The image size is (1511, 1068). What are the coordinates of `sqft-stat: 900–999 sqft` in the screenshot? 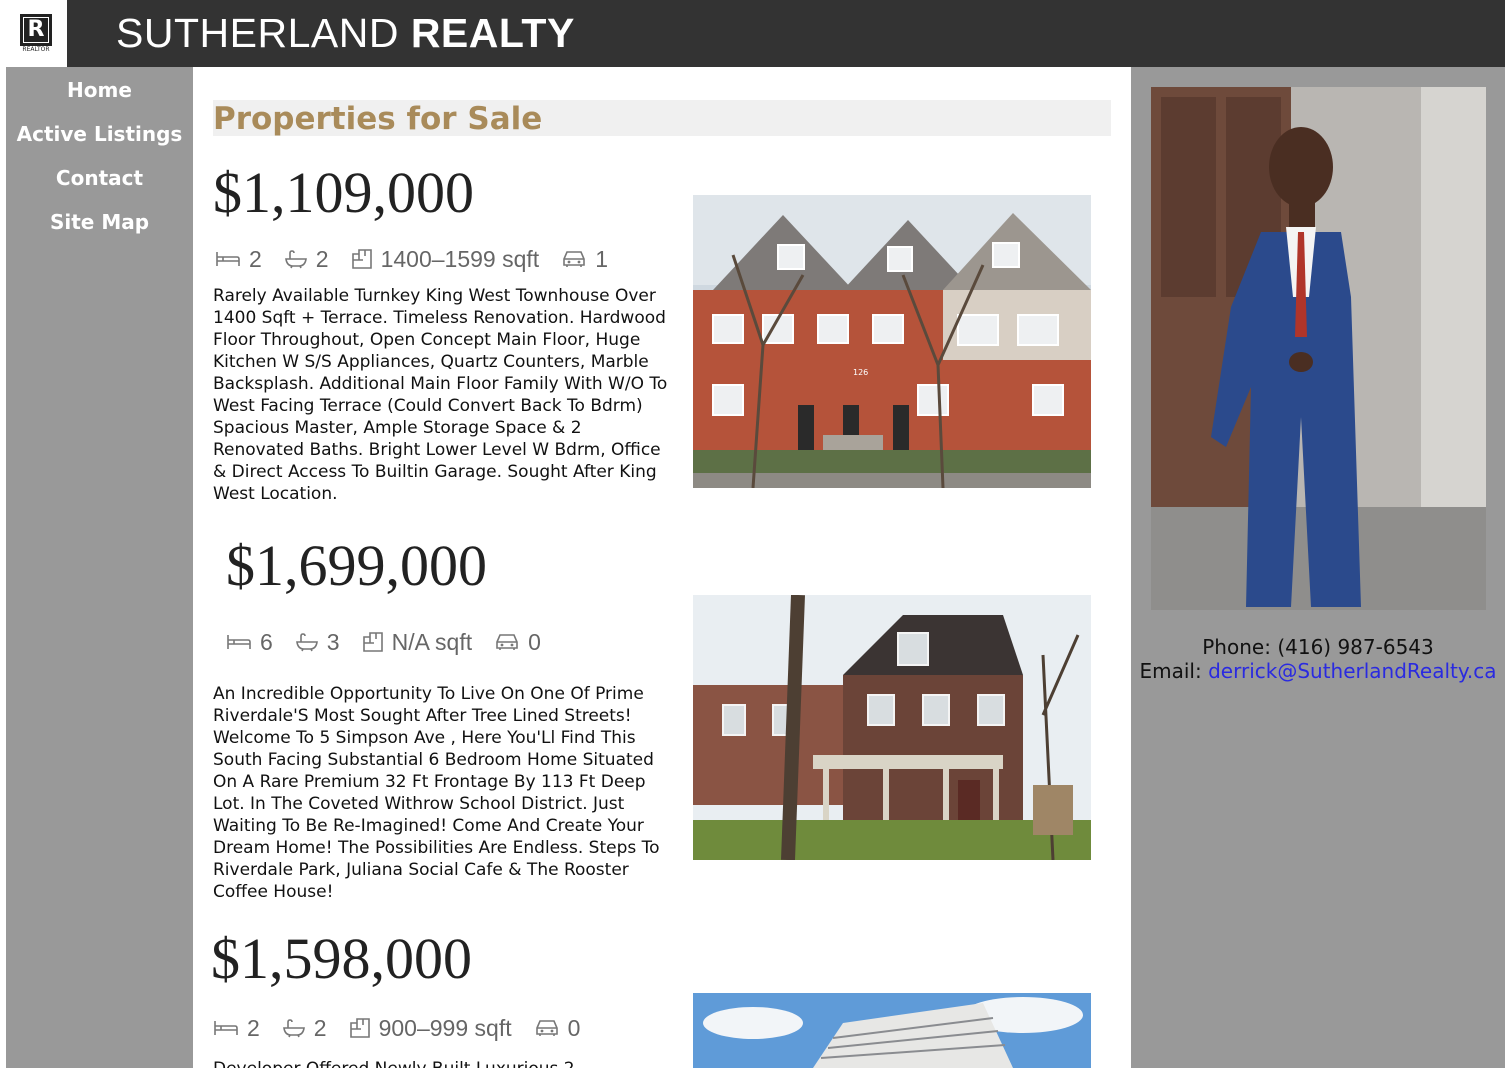 It's located at (430, 1028).